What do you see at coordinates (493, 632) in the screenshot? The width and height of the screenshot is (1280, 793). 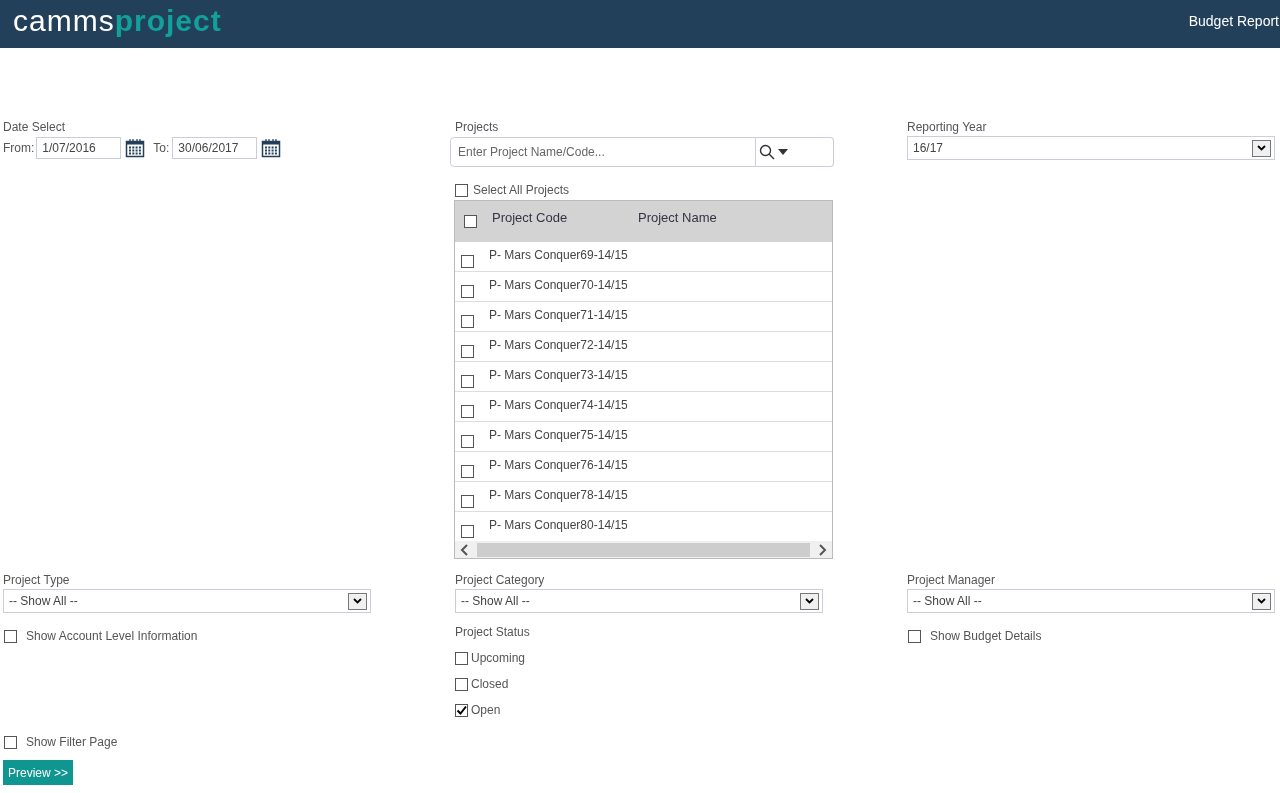 I see `field-label: Project Status` at bounding box center [493, 632].